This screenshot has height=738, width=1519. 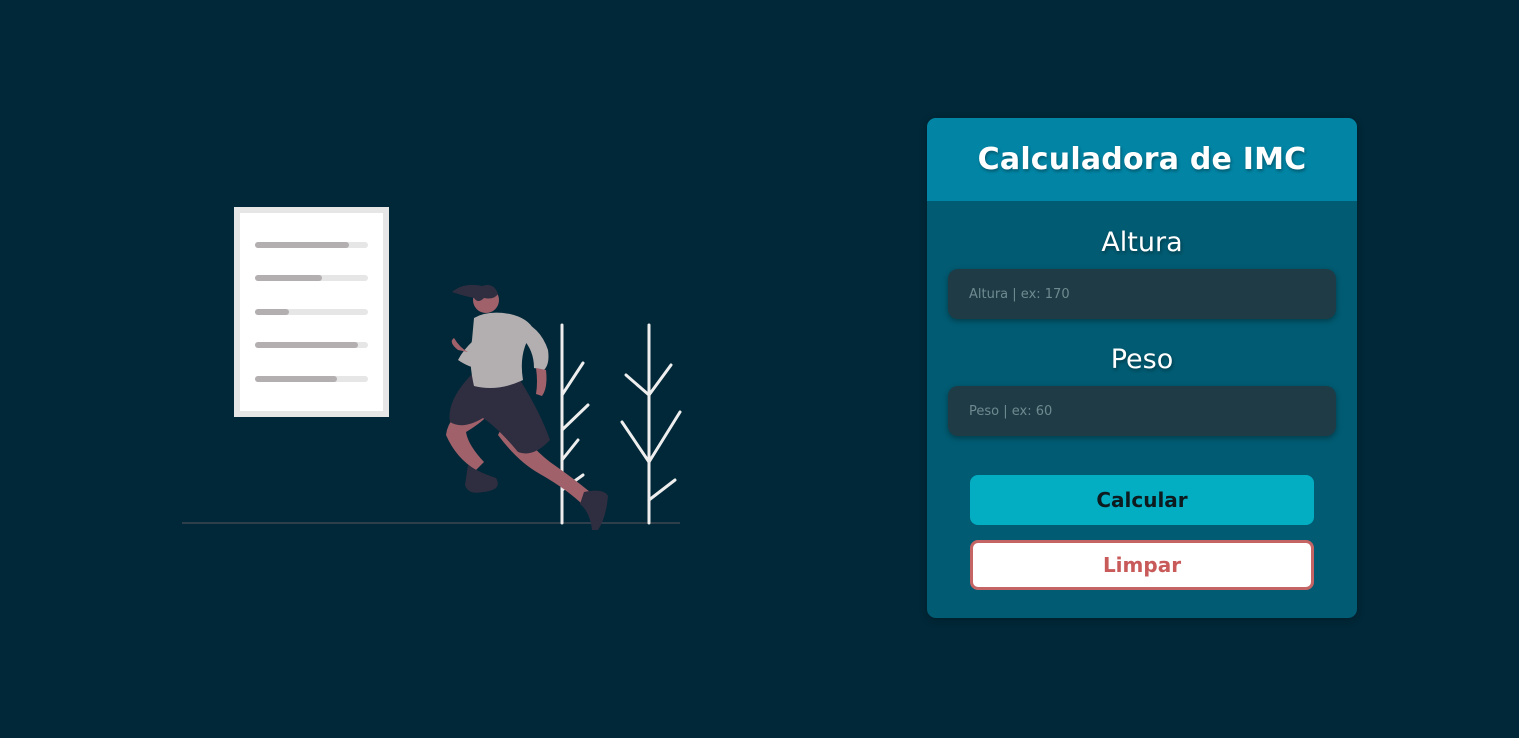 I want to click on weight-input, so click(x=1142, y=411).